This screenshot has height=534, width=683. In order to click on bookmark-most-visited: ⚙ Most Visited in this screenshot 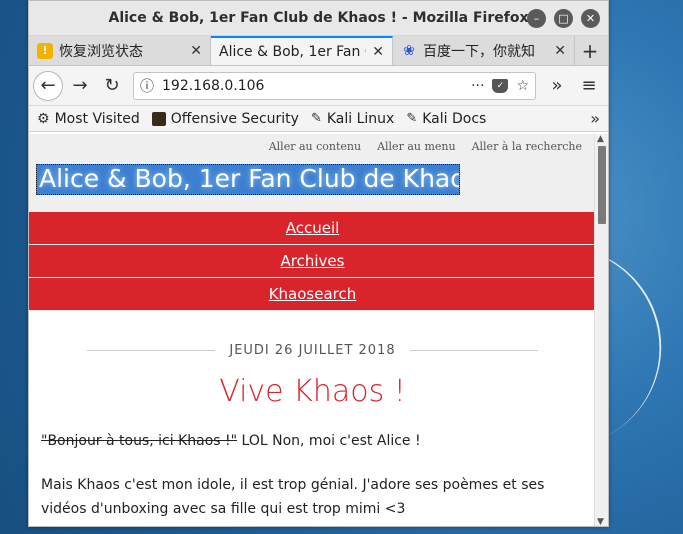, I will do `click(88, 119)`.